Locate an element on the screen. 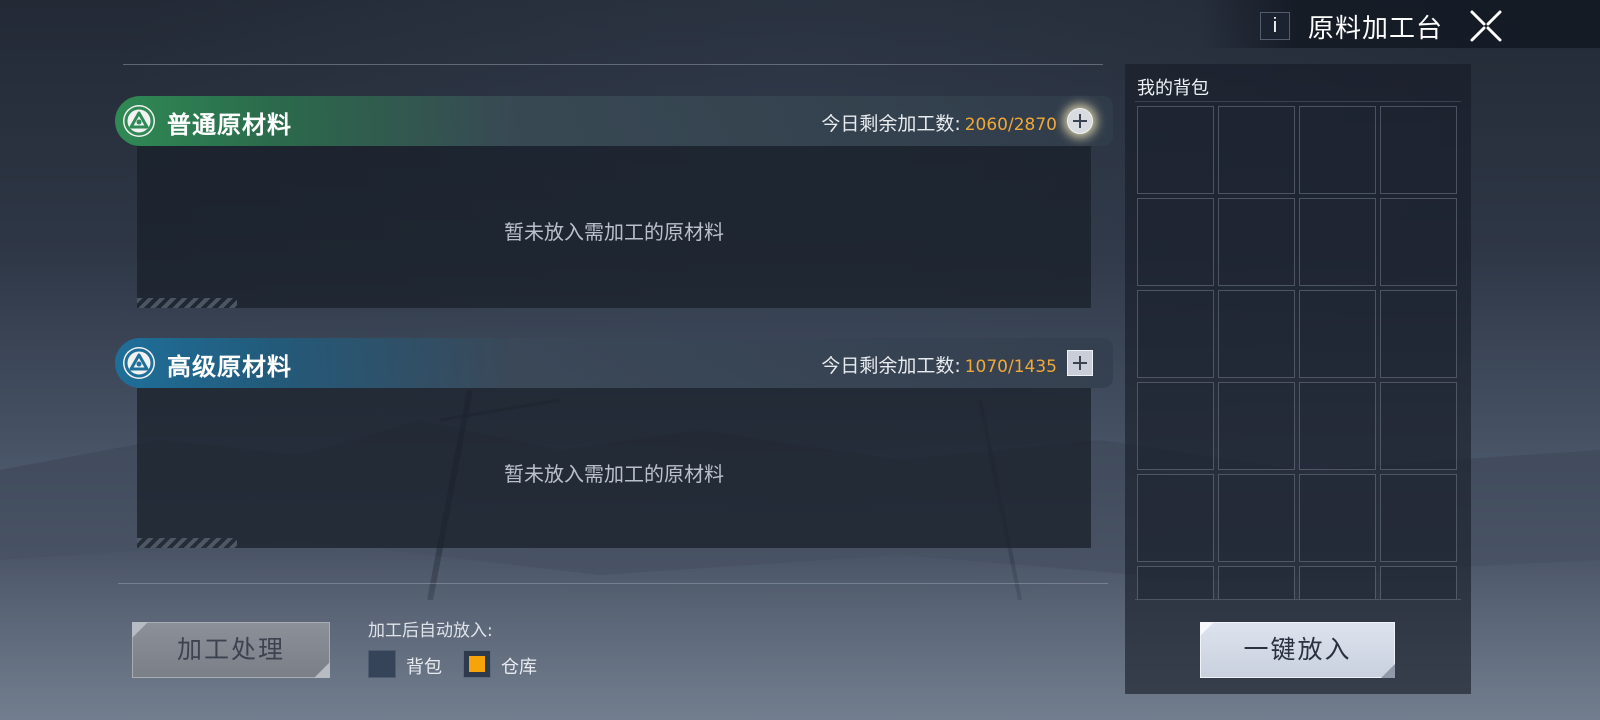 The image size is (1600, 720). quota-value: 1070/1435 is located at coordinates (1010, 367).